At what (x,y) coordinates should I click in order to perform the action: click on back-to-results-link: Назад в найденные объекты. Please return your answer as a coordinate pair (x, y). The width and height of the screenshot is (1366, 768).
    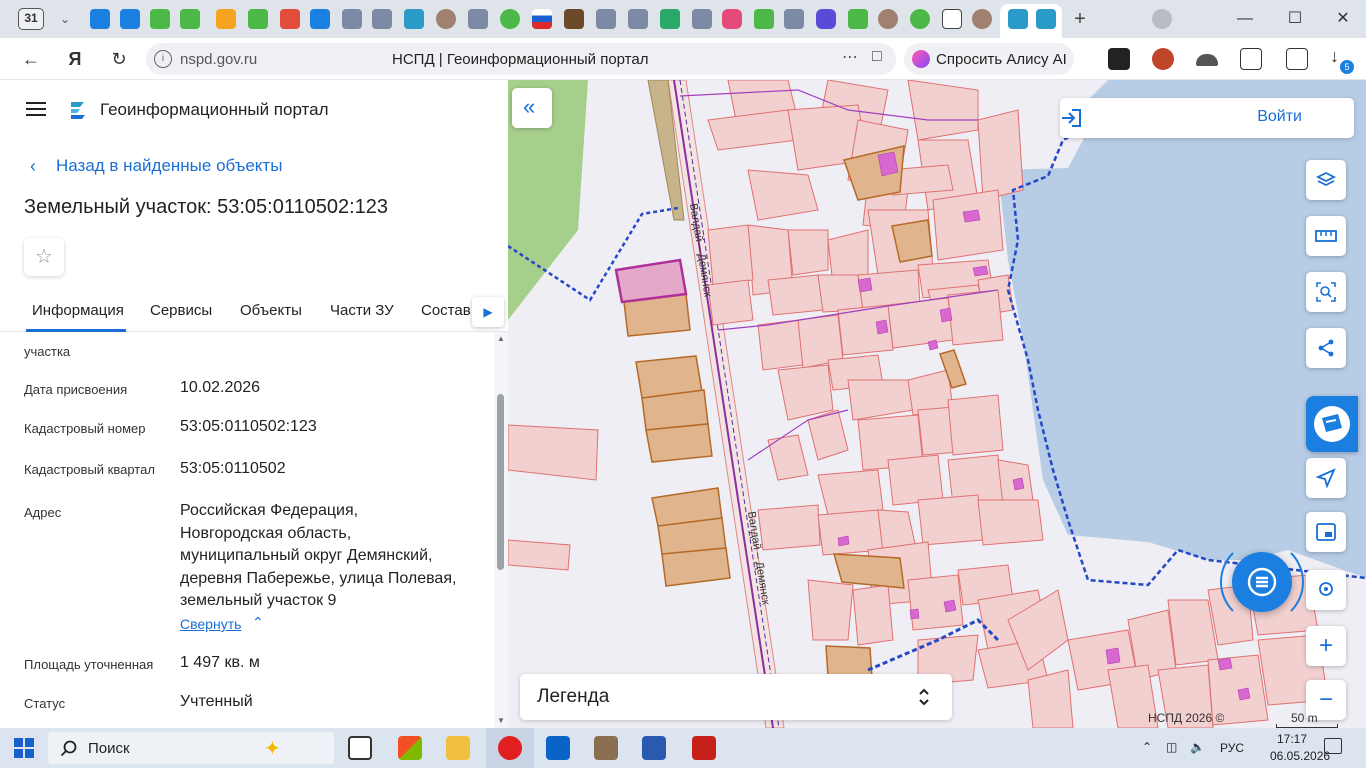
    Looking at the image, I should click on (169, 166).